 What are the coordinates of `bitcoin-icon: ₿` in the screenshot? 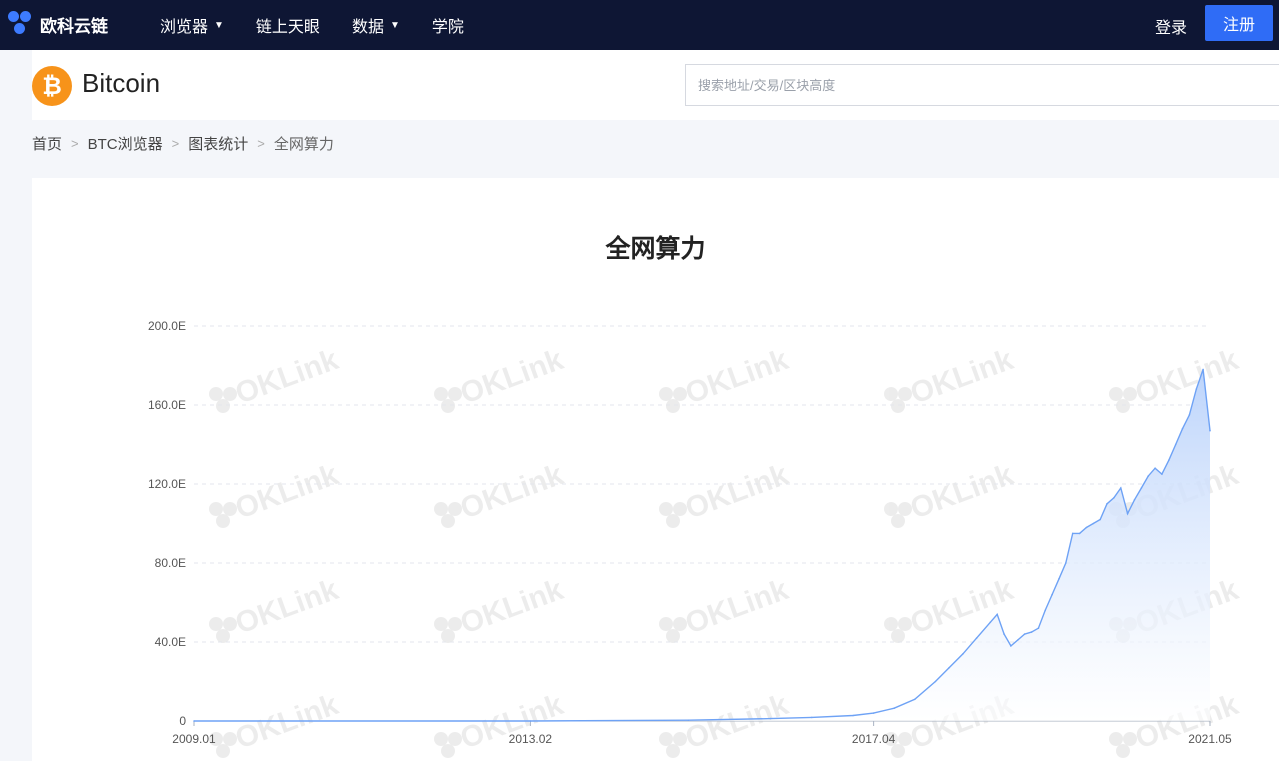 It's located at (52, 86).